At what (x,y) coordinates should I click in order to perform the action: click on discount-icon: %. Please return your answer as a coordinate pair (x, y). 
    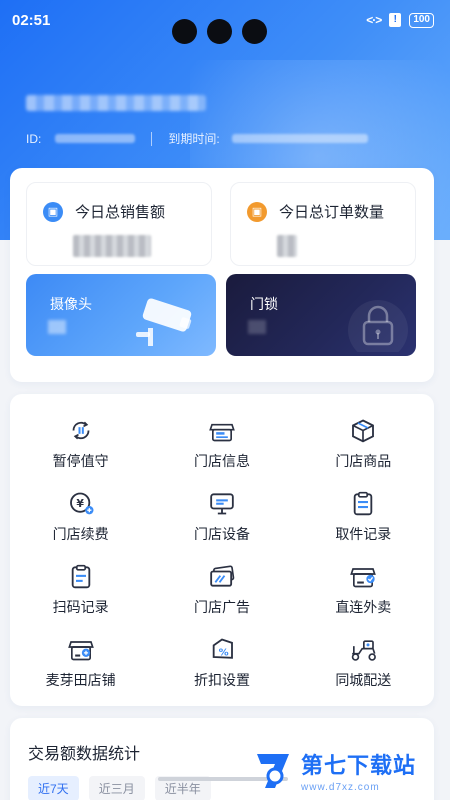
    Looking at the image, I should click on (222, 648).